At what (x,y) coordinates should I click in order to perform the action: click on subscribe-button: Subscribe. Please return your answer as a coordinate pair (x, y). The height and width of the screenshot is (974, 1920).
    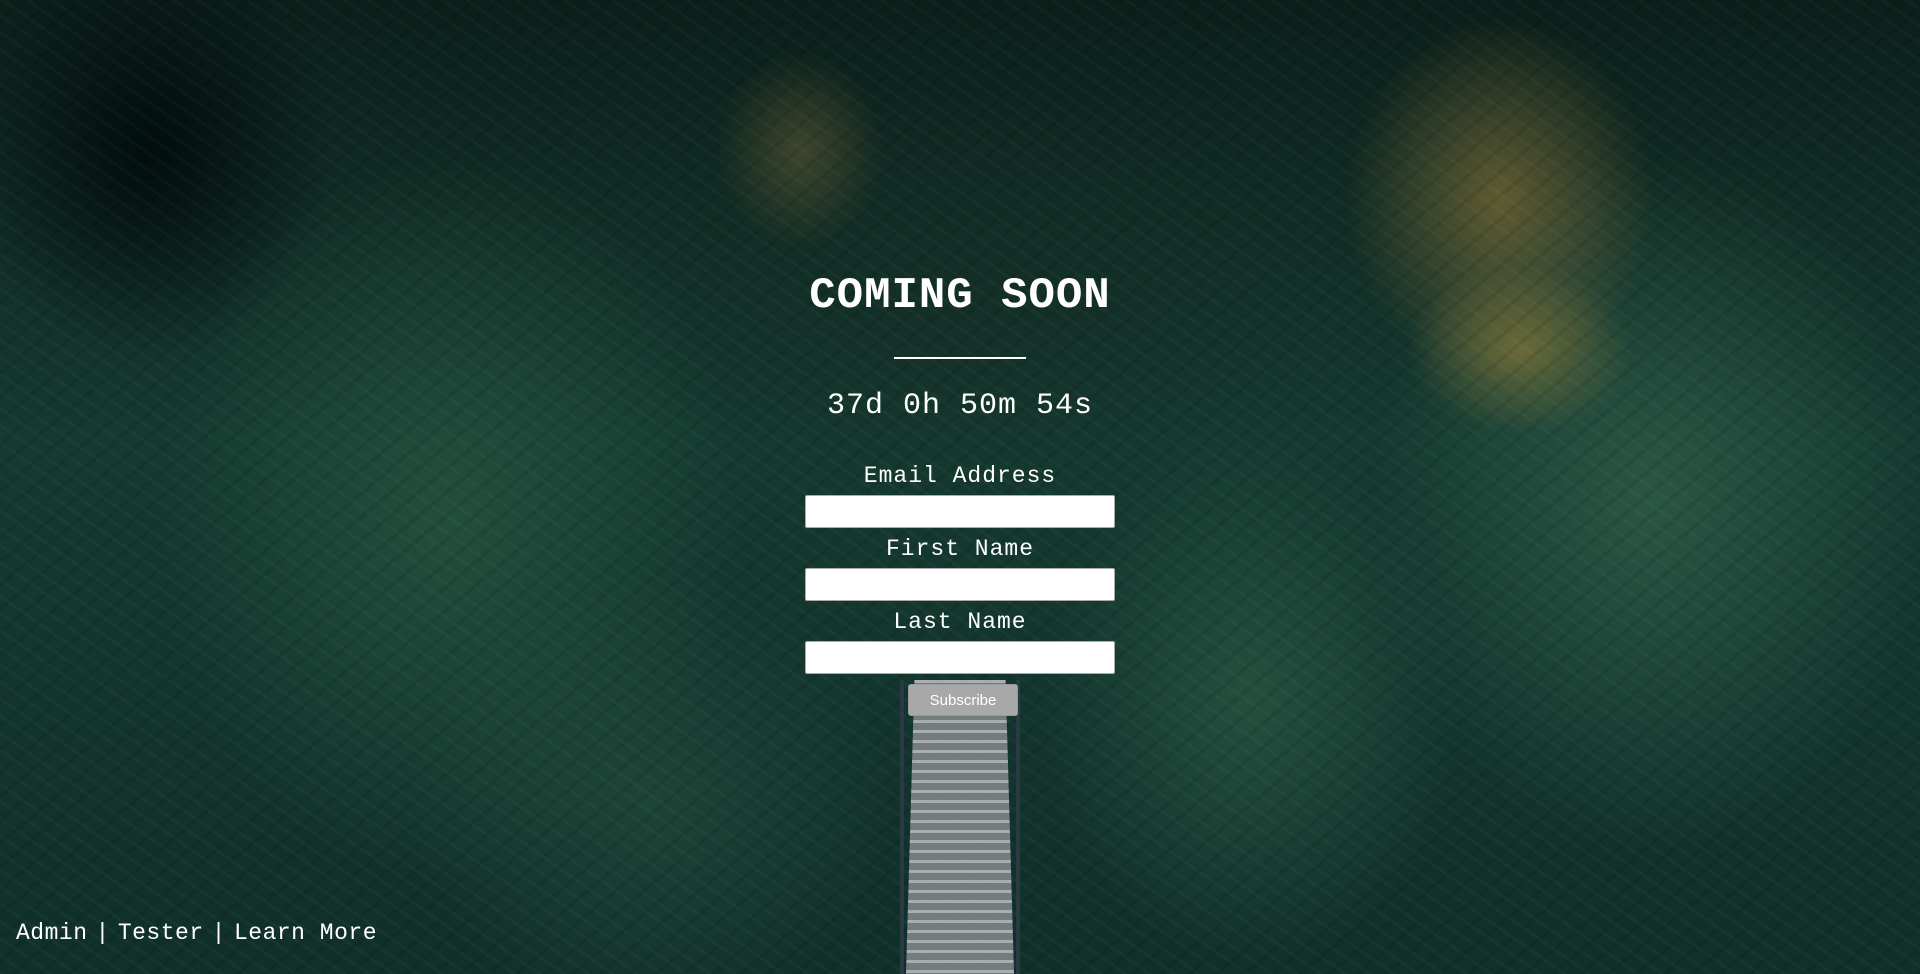
    Looking at the image, I should click on (963, 700).